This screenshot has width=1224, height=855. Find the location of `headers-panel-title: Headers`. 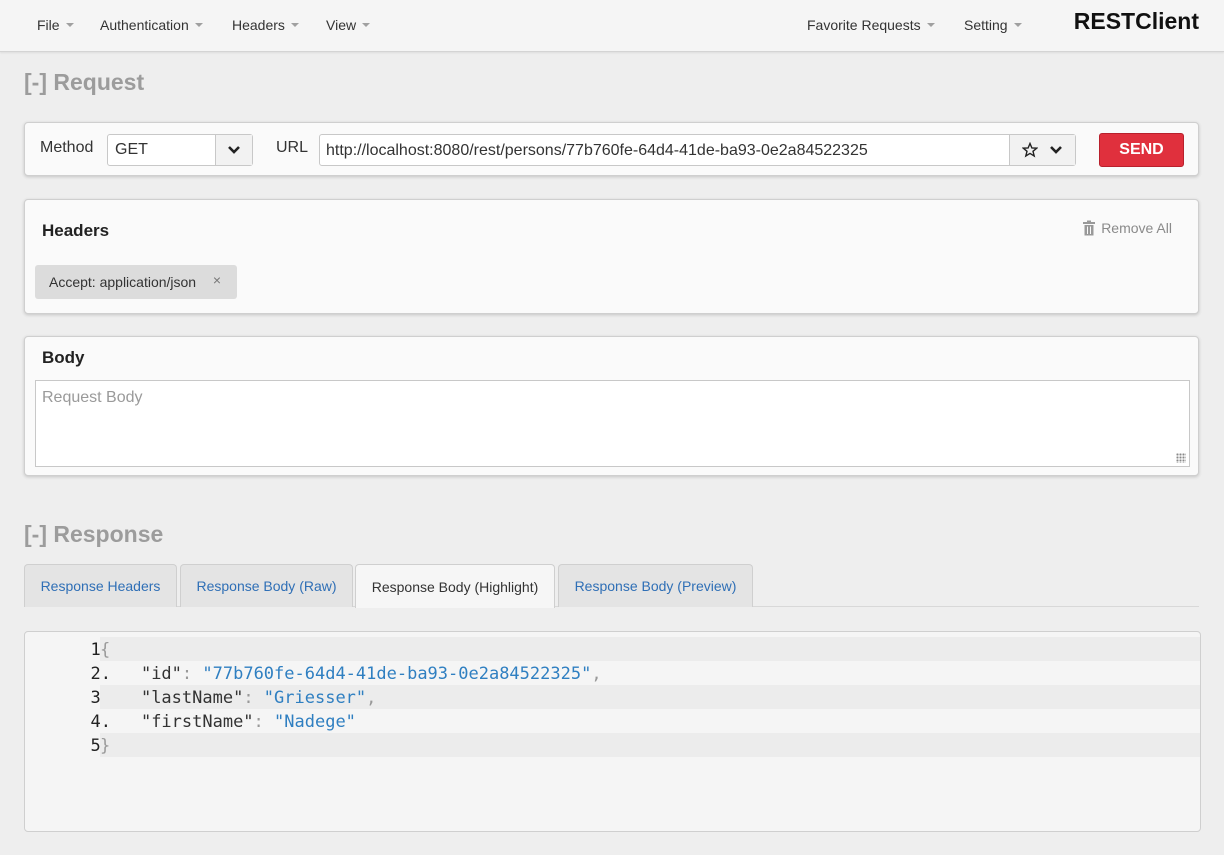

headers-panel-title: Headers is located at coordinates (76, 230).